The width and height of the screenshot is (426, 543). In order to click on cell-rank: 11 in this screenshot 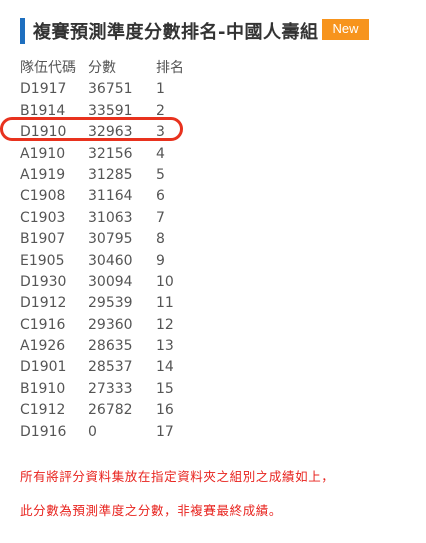, I will do `click(165, 303)`.